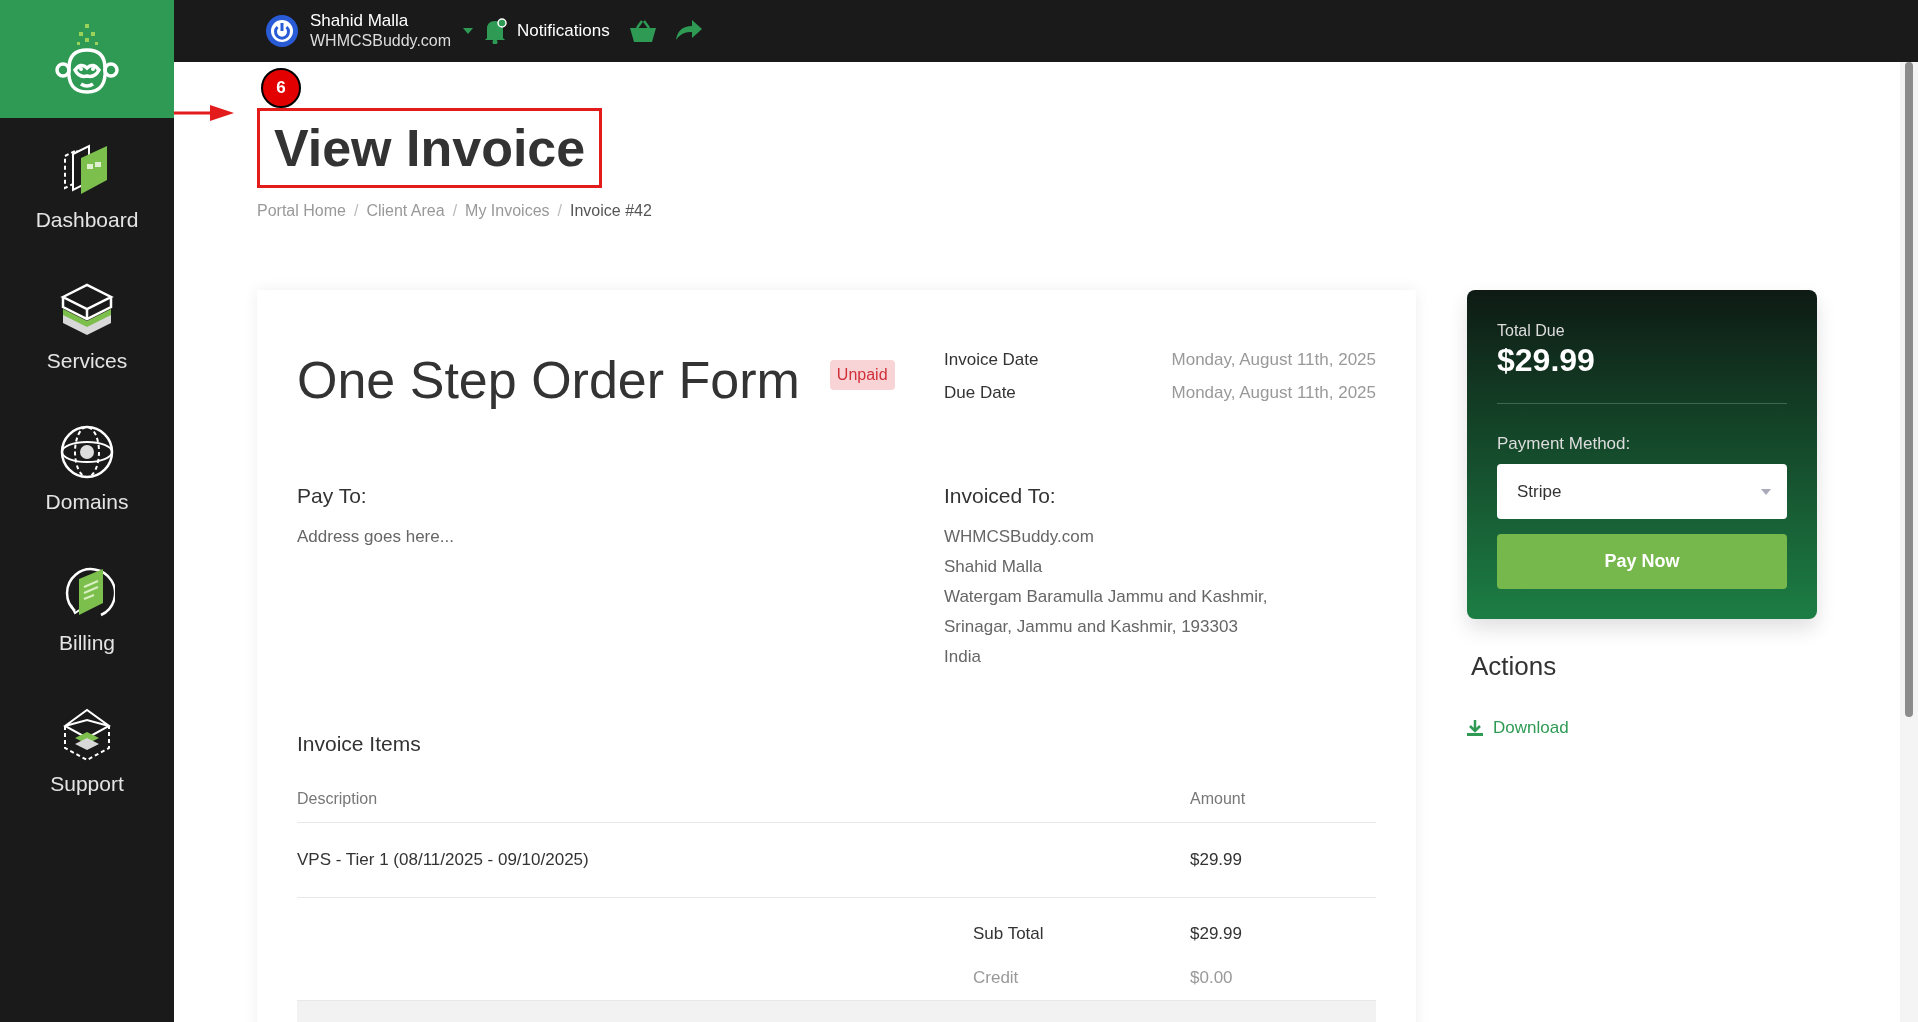 Image resolution: width=1918 pixels, height=1022 pixels. I want to click on table-cell-text: $29.99, so click(1216, 860).